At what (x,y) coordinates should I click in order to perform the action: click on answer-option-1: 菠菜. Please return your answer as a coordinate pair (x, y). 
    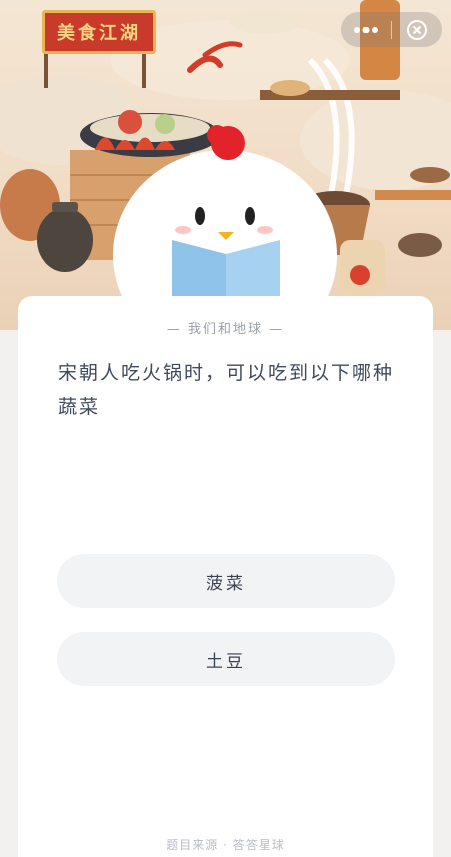
    Looking at the image, I should click on (226, 581).